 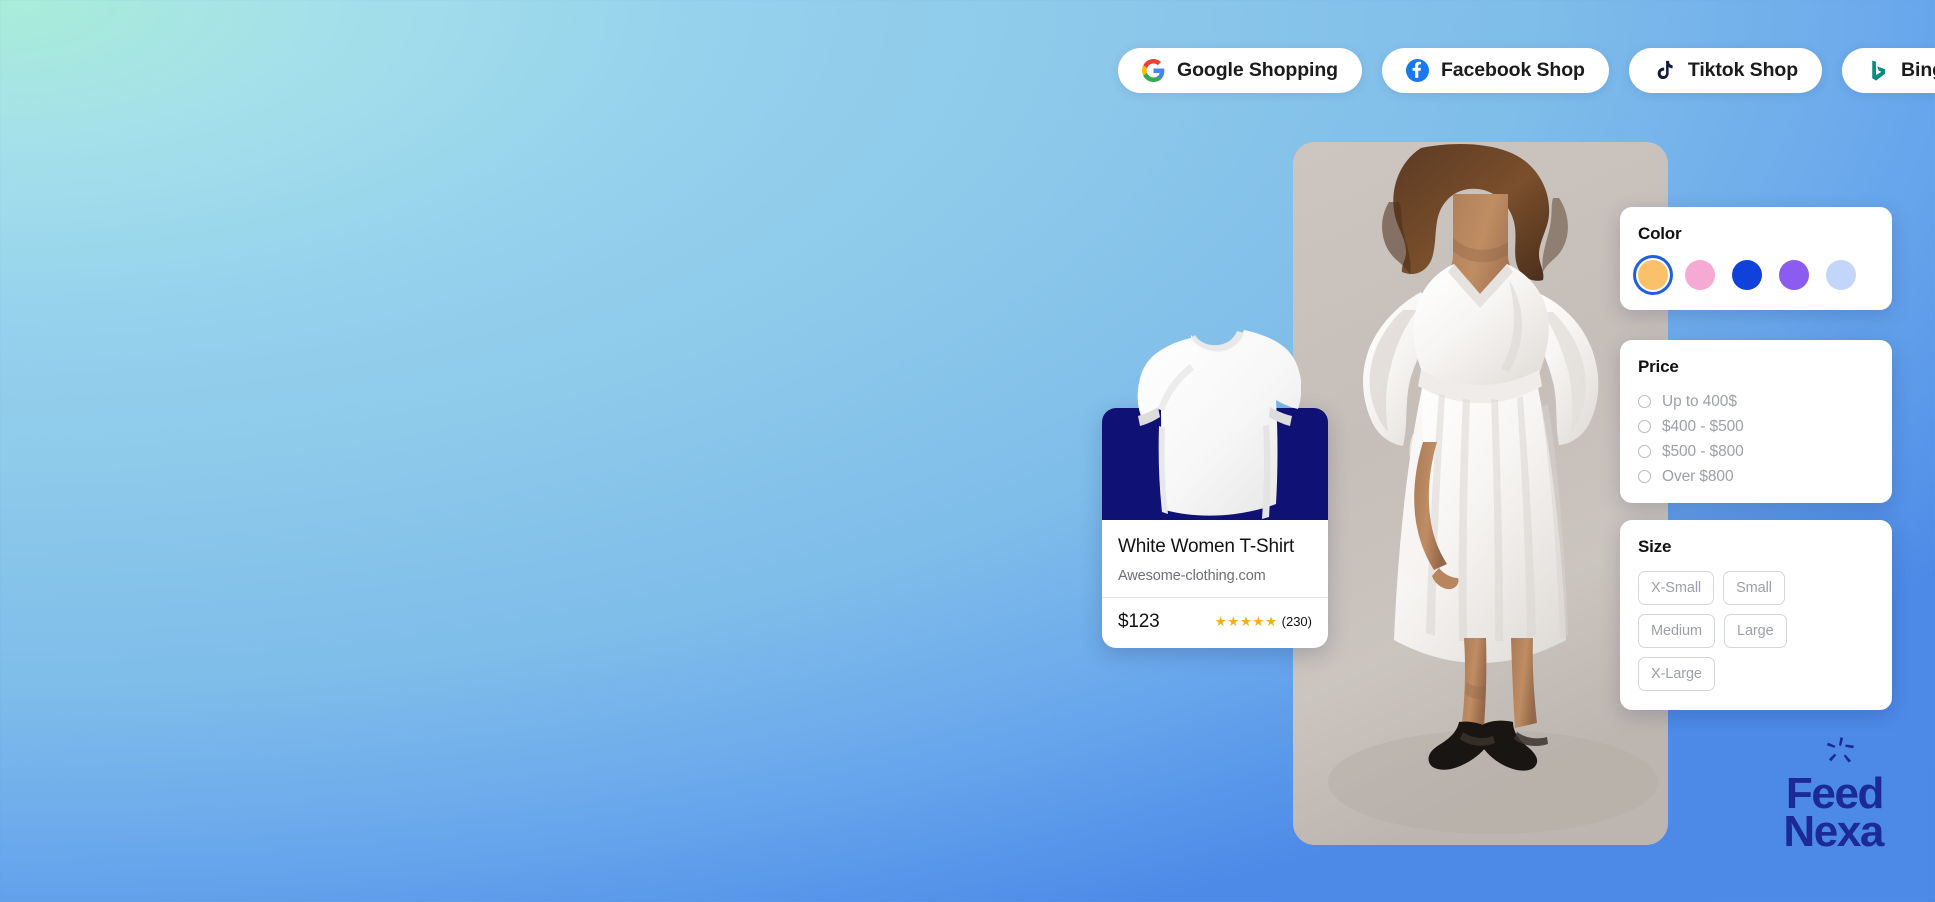 What do you see at coordinates (1841, 275) in the screenshot?
I see `color-swatch-light-blue` at bounding box center [1841, 275].